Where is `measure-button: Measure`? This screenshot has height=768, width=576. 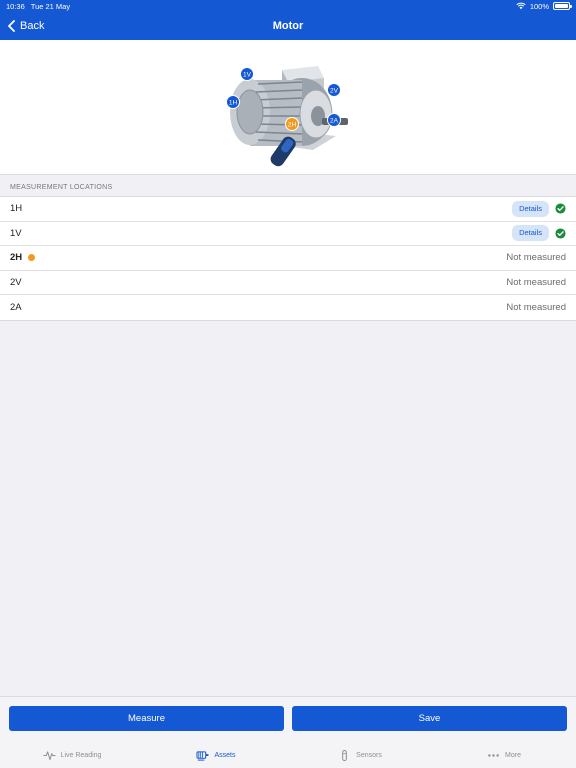
measure-button: Measure is located at coordinates (146, 718).